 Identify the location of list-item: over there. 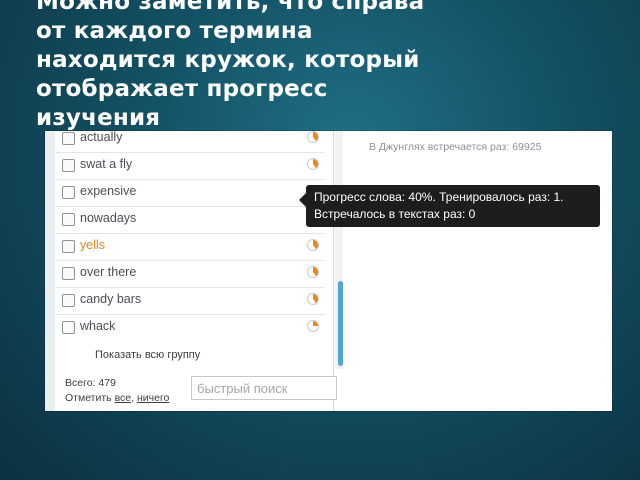
(190, 274).